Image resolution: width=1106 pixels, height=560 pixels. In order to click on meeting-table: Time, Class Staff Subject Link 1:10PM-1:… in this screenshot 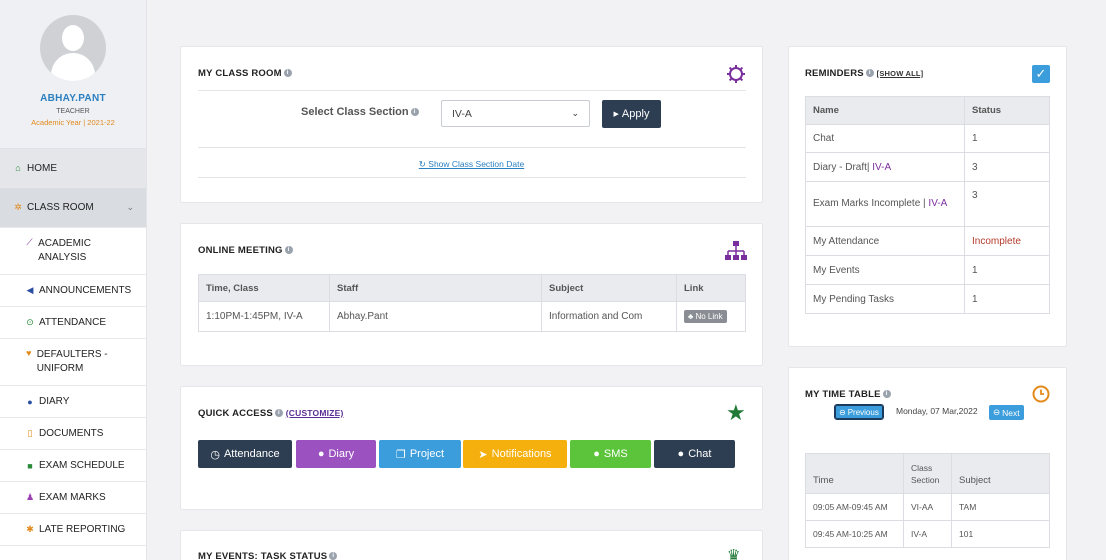, I will do `click(472, 303)`.